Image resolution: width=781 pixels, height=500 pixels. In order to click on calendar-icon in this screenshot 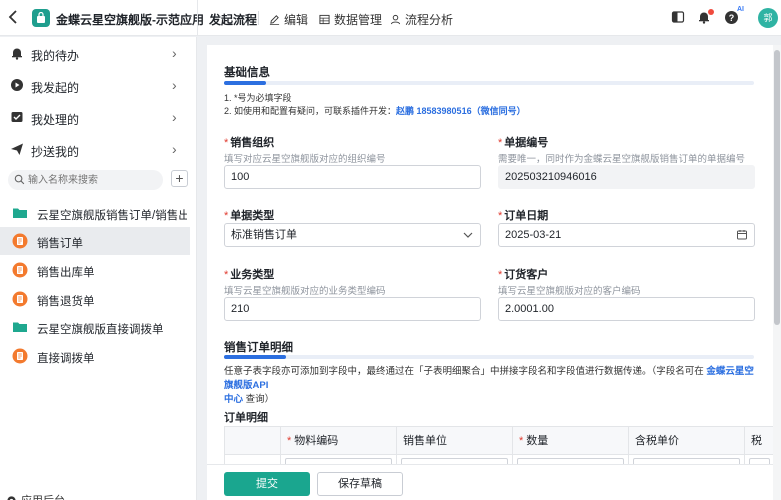, I will do `click(742, 239)`.